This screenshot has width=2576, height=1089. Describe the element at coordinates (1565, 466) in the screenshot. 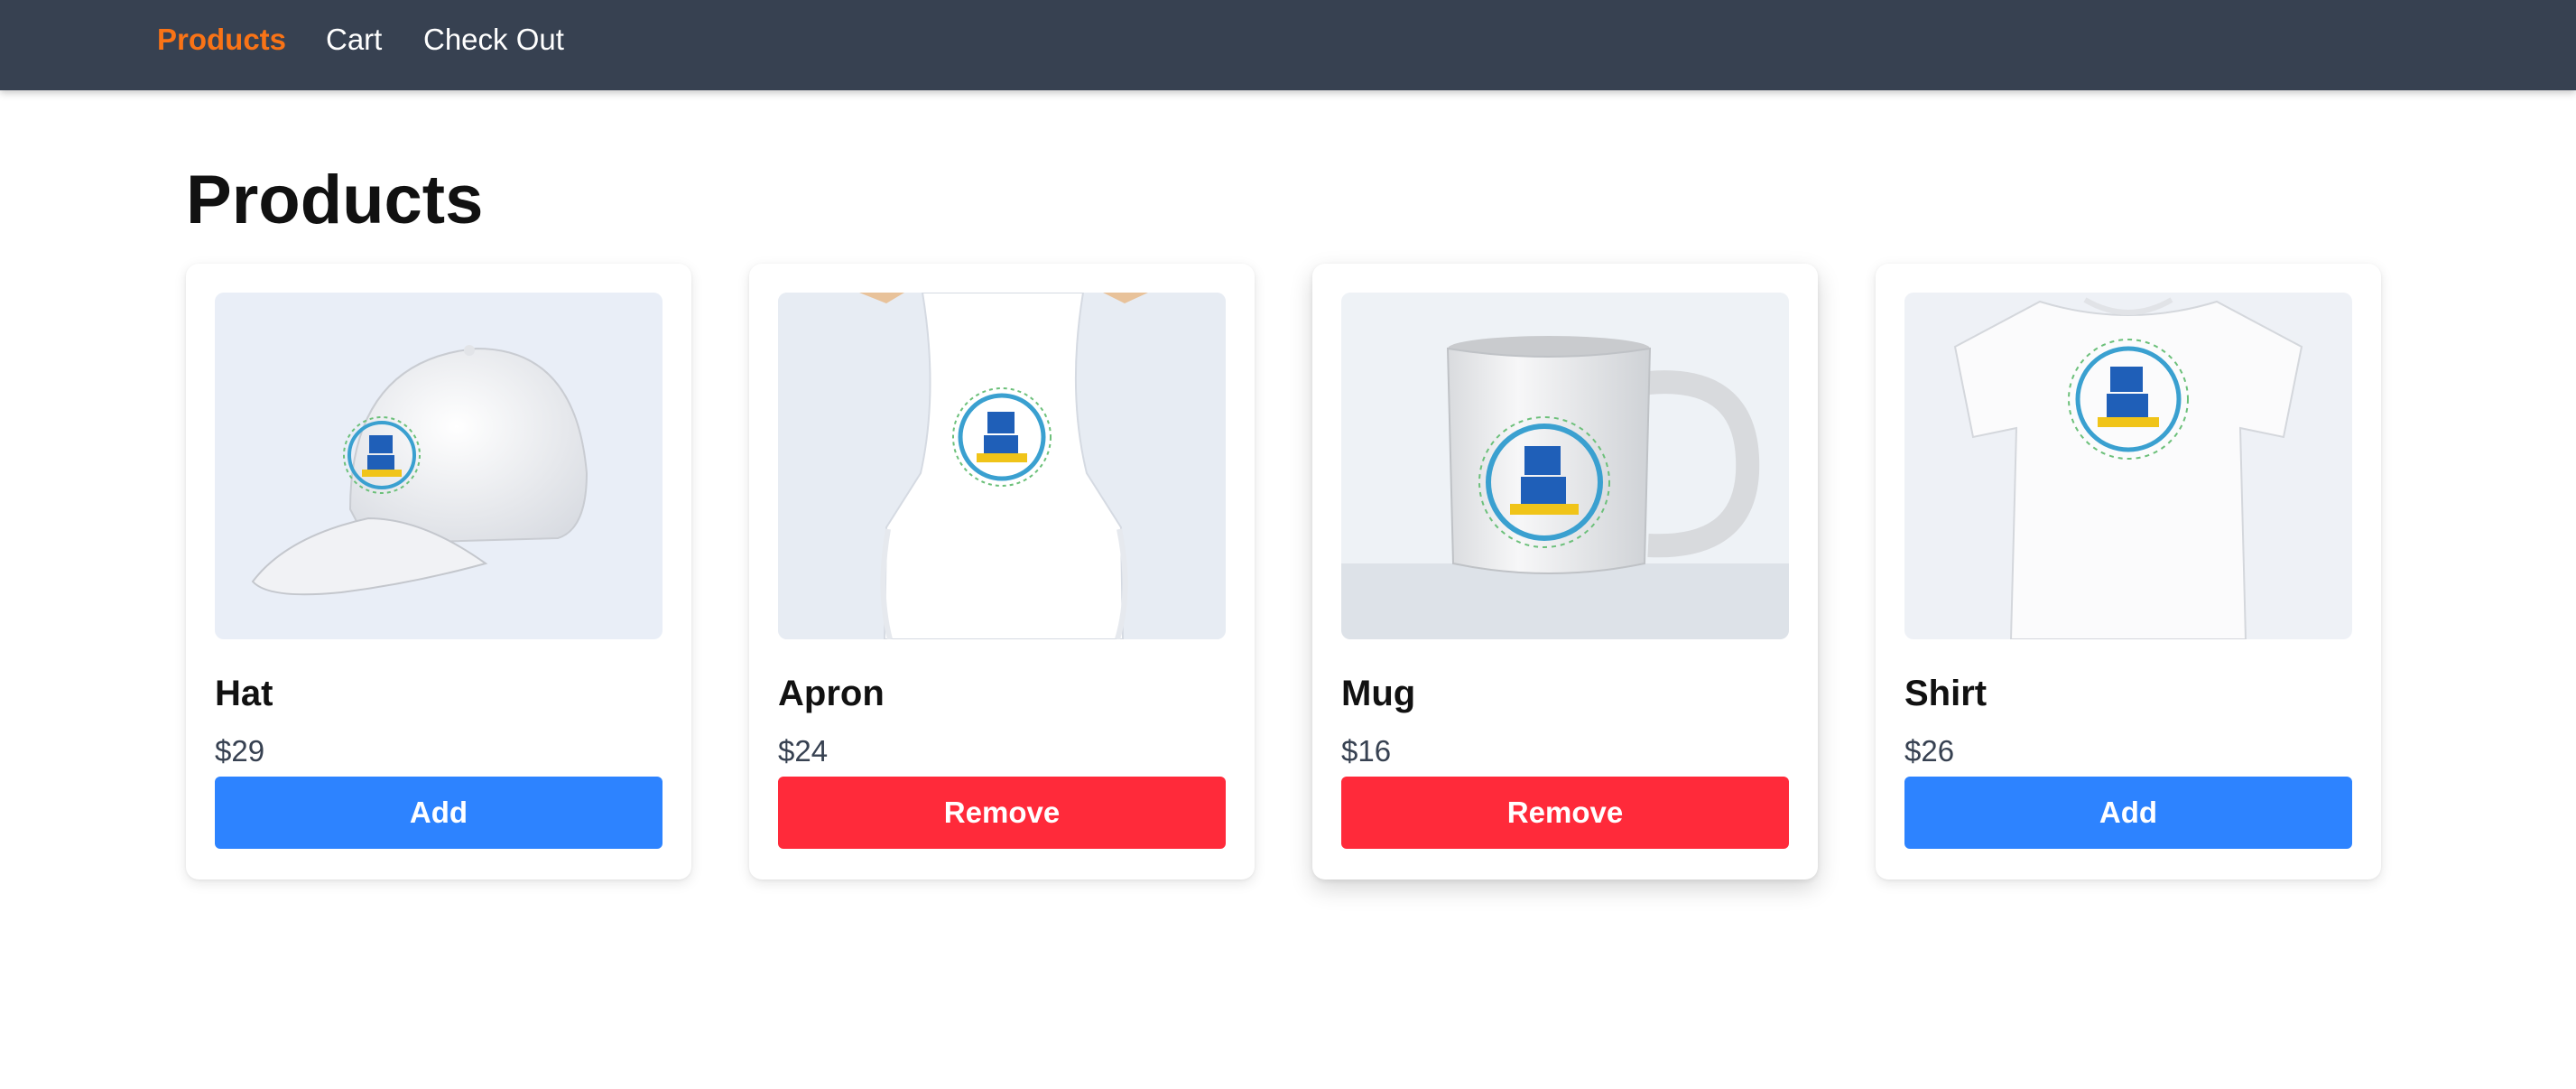

I see `mug-image` at that location.